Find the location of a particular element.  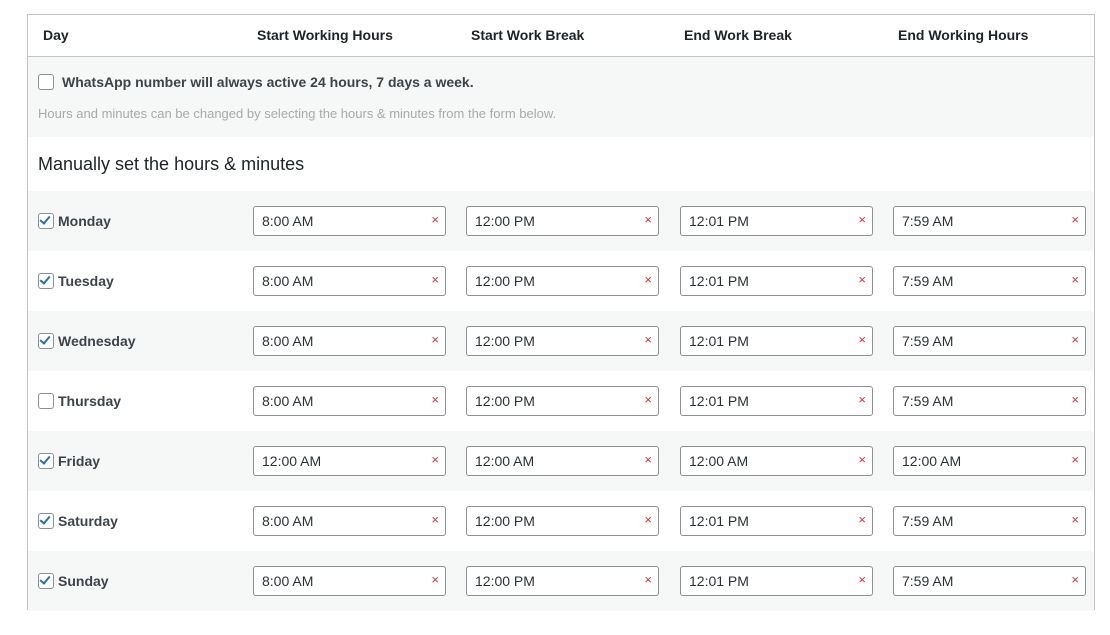

end-work-break-value: 12:00 AM is located at coordinates (718, 461).